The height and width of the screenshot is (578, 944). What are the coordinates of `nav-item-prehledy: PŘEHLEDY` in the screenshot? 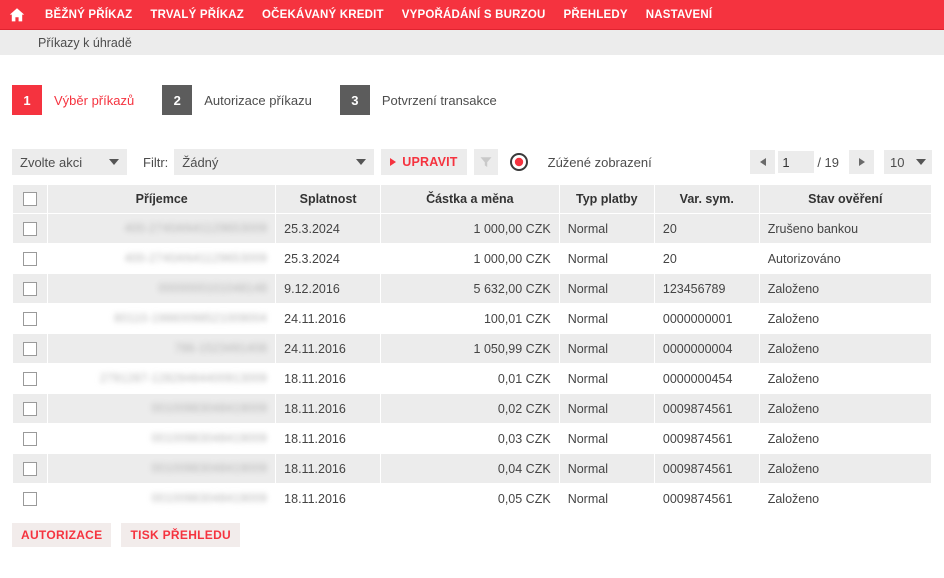 It's located at (596, 15).